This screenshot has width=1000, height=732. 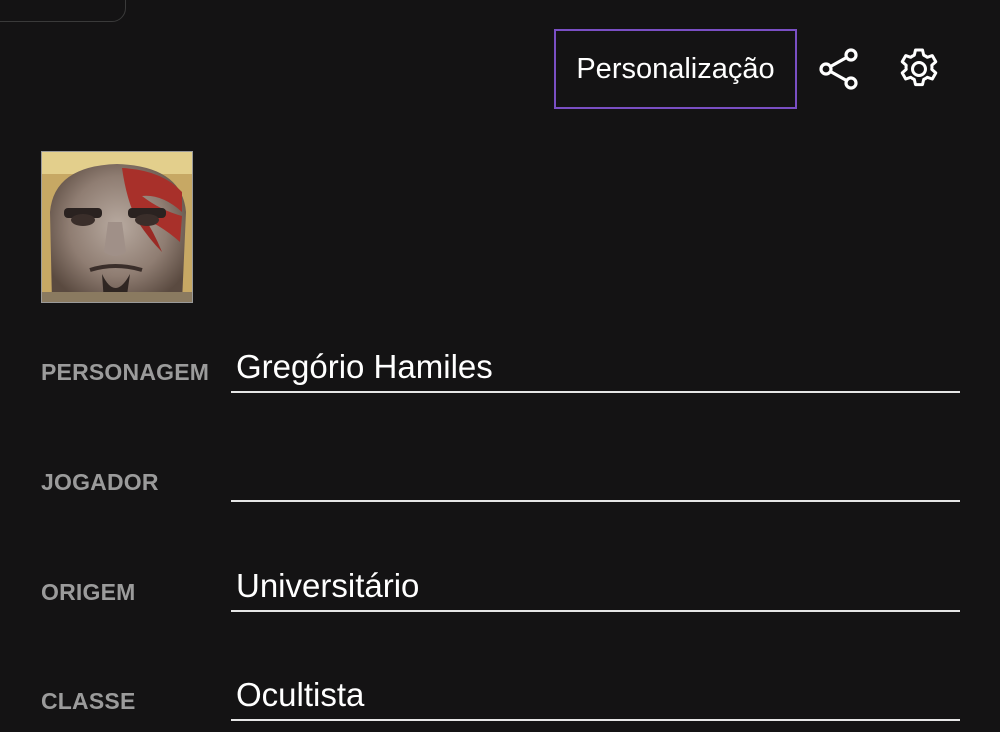 I want to click on jogador-label: JOGADOR, so click(x=100, y=482).